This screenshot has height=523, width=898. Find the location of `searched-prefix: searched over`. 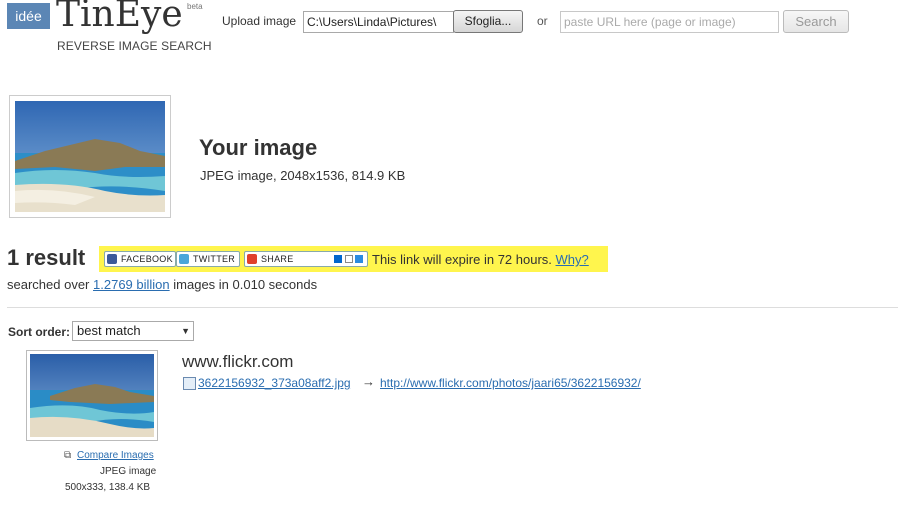

searched-prefix: searched over is located at coordinates (48, 284).